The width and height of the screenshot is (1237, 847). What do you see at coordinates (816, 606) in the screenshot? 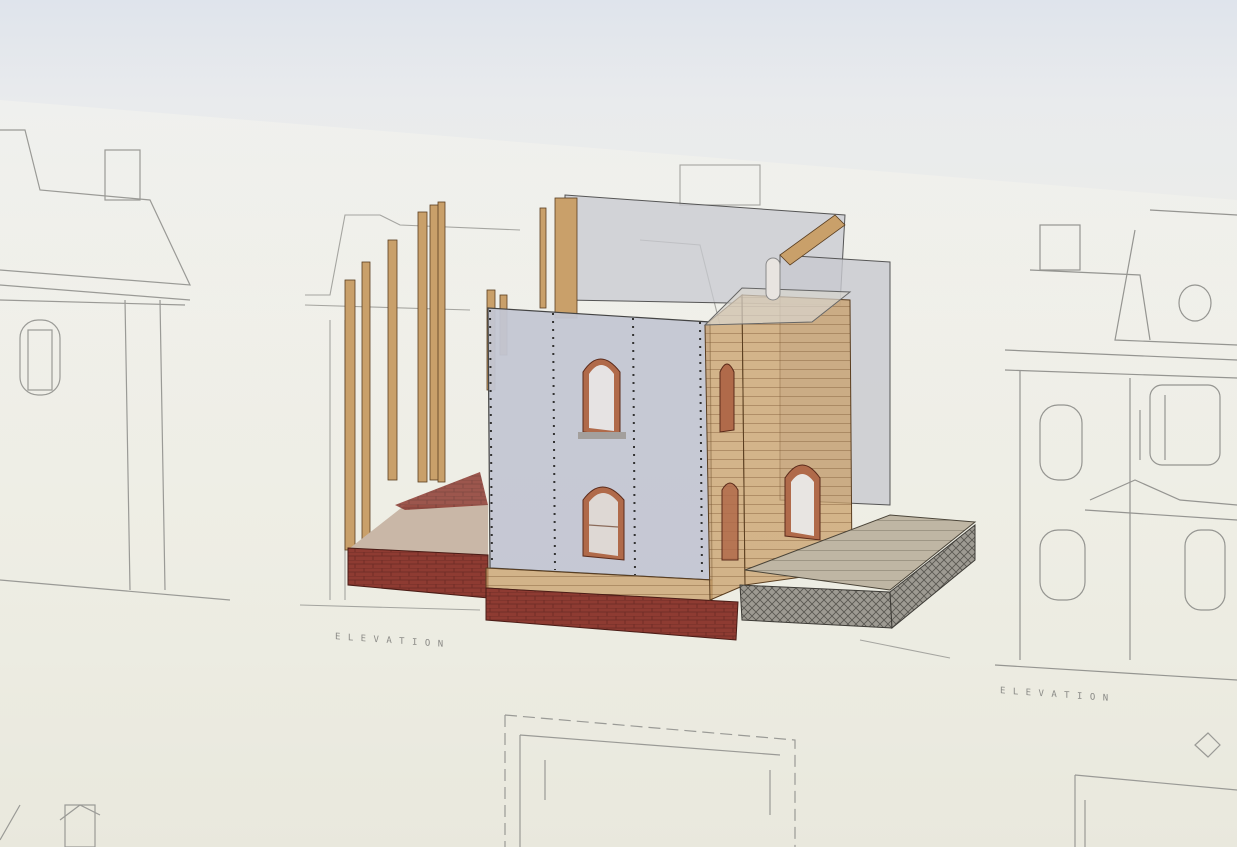
I see `porch-lattice-front` at bounding box center [816, 606].